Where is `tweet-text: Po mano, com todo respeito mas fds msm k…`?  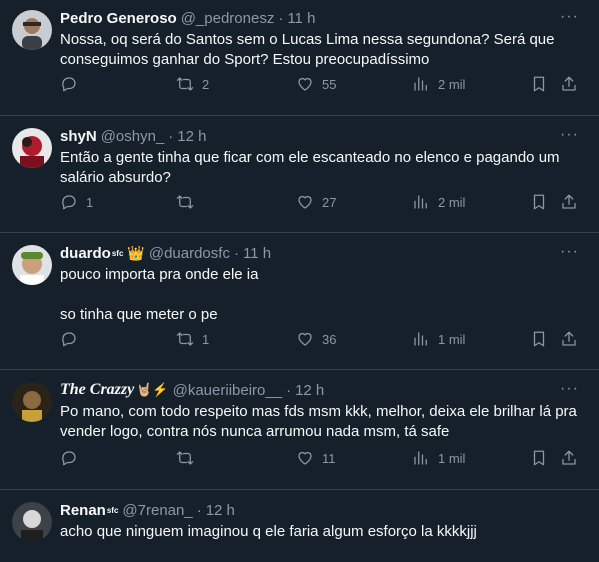
tweet-text: Po mano, com todo respeito mas fds msm k… is located at coordinates (321, 421).